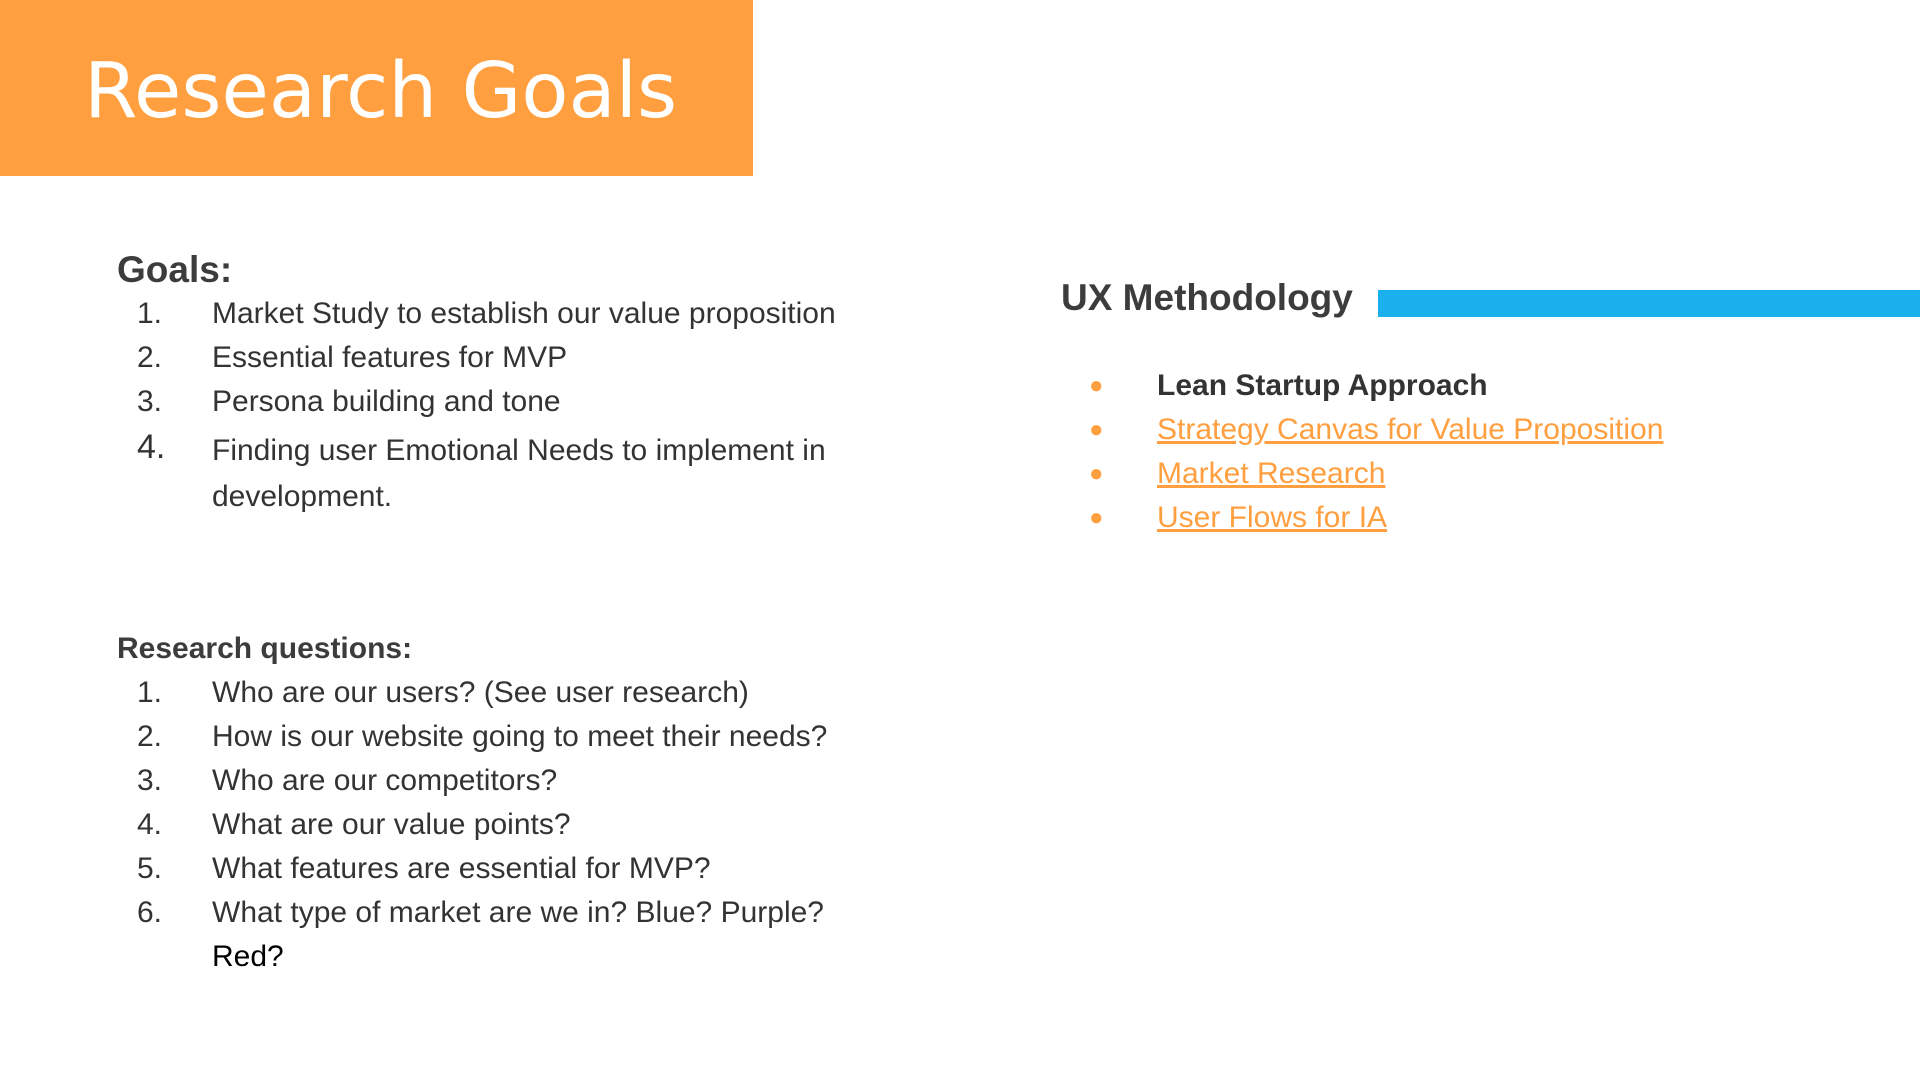  What do you see at coordinates (385, 780) in the screenshot?
I see `list-item-text: Who are our competitors?` at bounding box center [385, 780].